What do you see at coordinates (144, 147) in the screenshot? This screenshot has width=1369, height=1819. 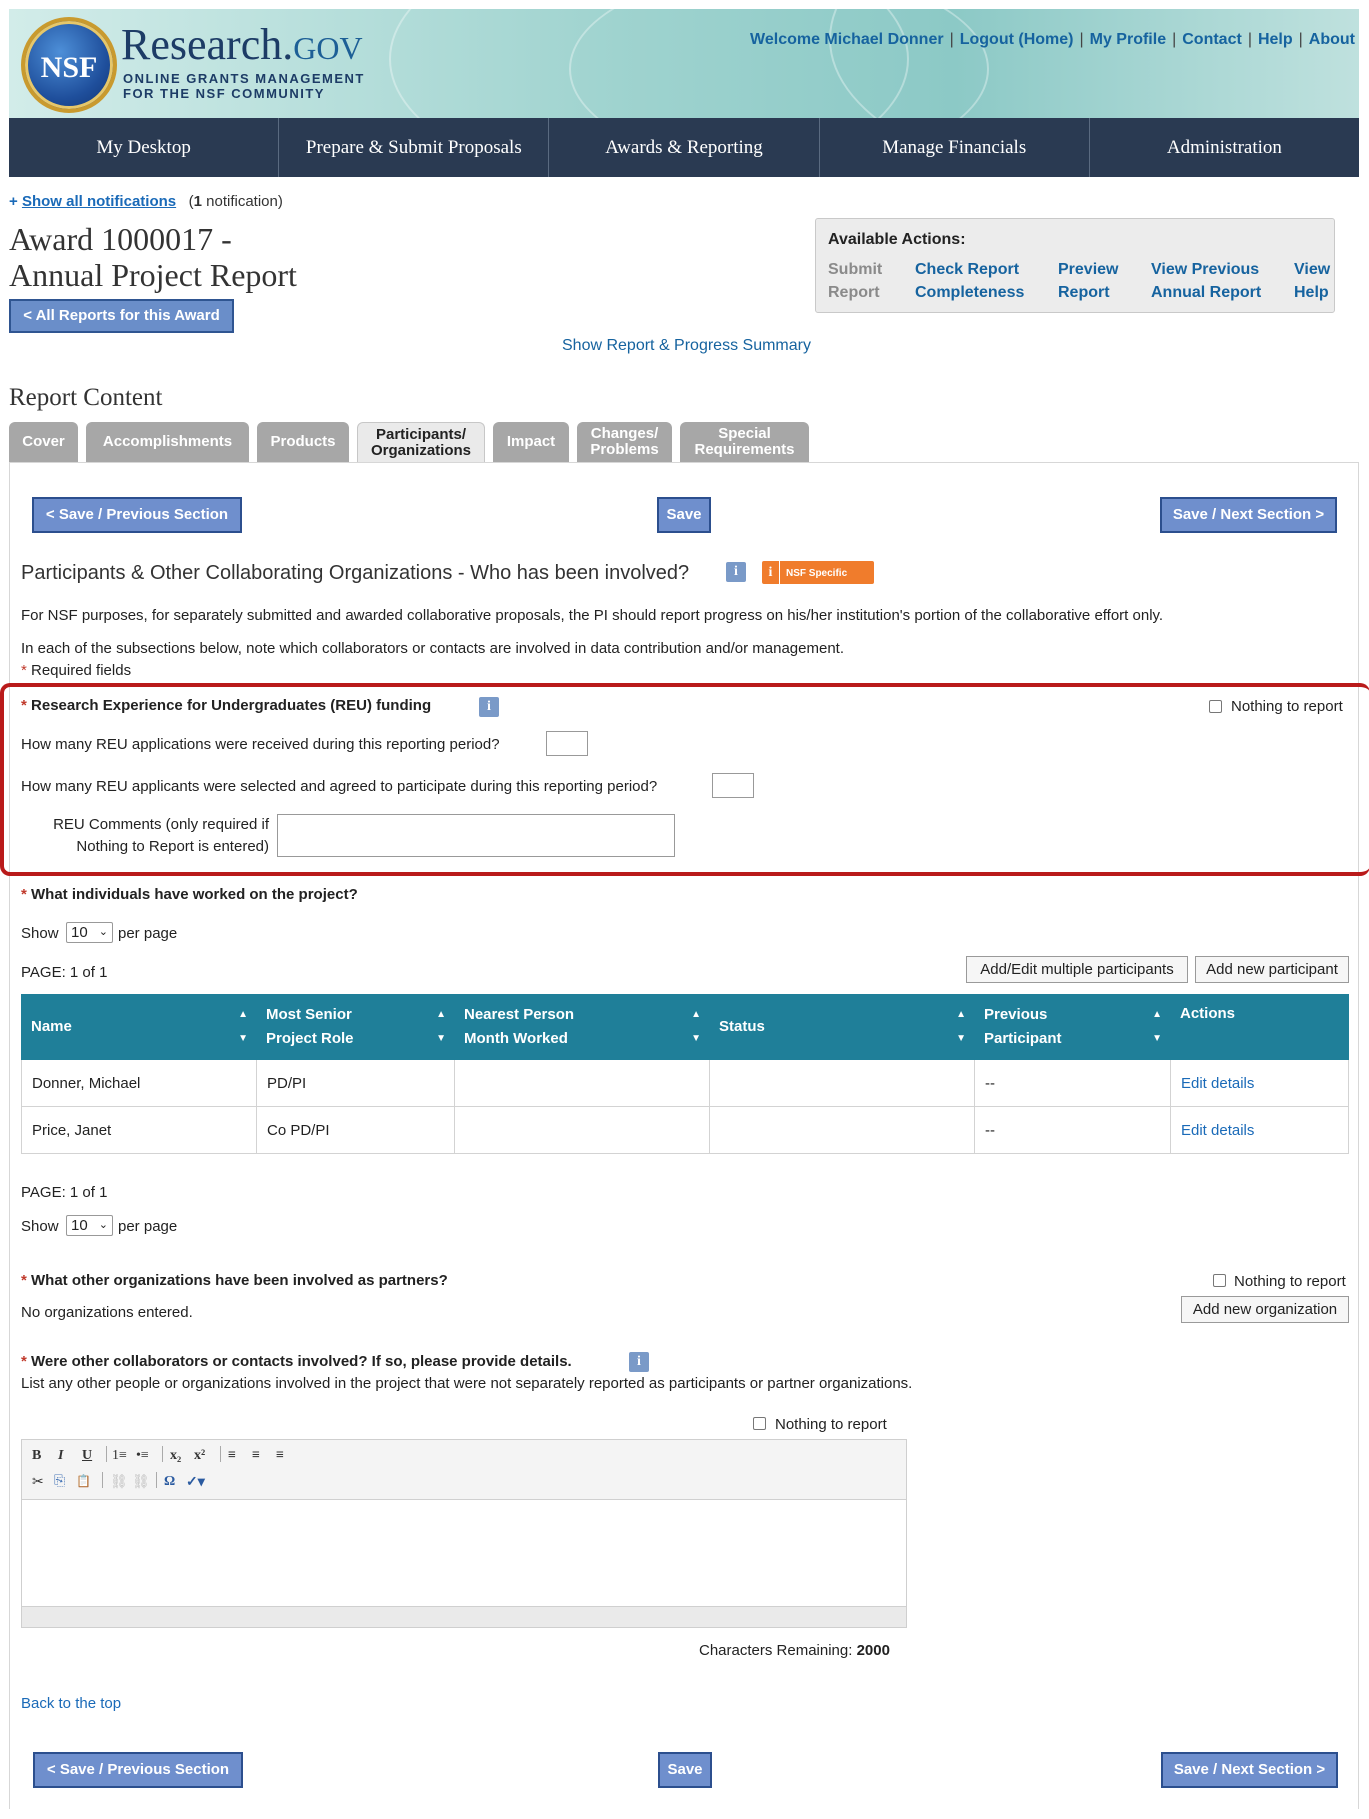 I see `nav-my-desktop: My Desktop` at bounding box center [144, 147].